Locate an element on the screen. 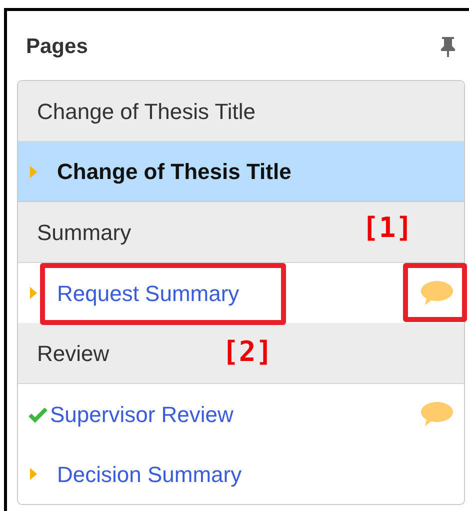 This screenshot has height=511, width=469. page-title: Change of Thesis Title is located at coordinates (174, 171).